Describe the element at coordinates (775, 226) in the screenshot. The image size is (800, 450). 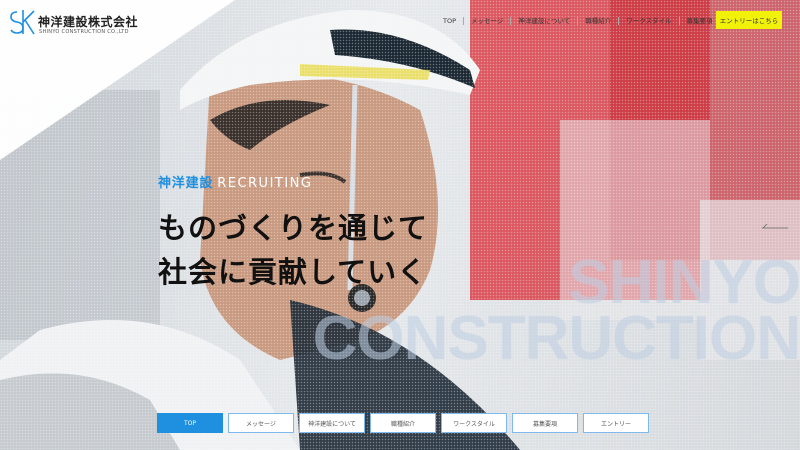
I see `scroll-indicator-icon` at that location.